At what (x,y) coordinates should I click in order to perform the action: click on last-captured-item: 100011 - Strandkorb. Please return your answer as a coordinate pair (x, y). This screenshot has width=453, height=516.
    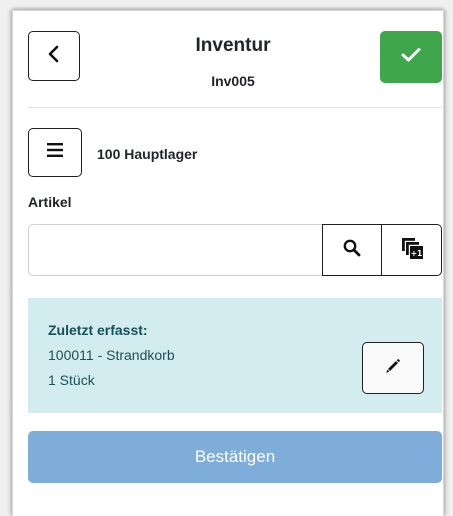
    Looking at the image, I should click on (111, 355).